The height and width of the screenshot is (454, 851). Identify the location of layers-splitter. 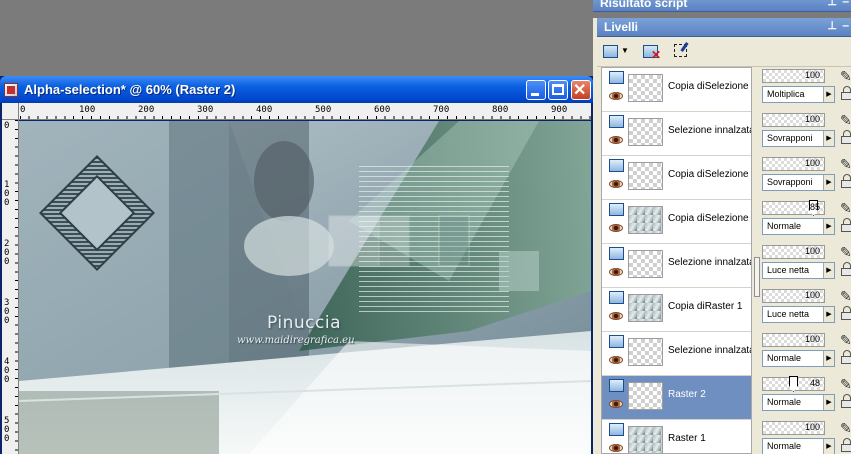
(757, 260).